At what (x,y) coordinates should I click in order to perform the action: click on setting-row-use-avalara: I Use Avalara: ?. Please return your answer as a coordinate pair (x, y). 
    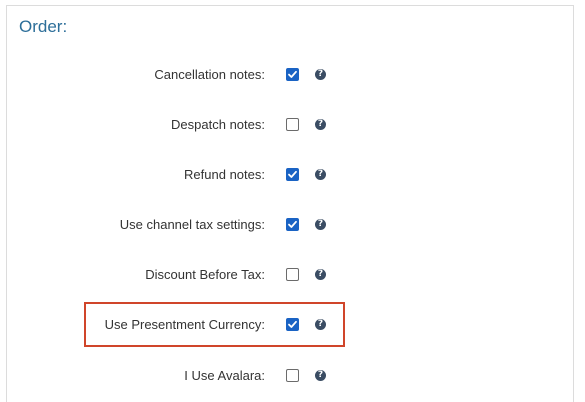
    Looking at the image, I should click on (292, 376).